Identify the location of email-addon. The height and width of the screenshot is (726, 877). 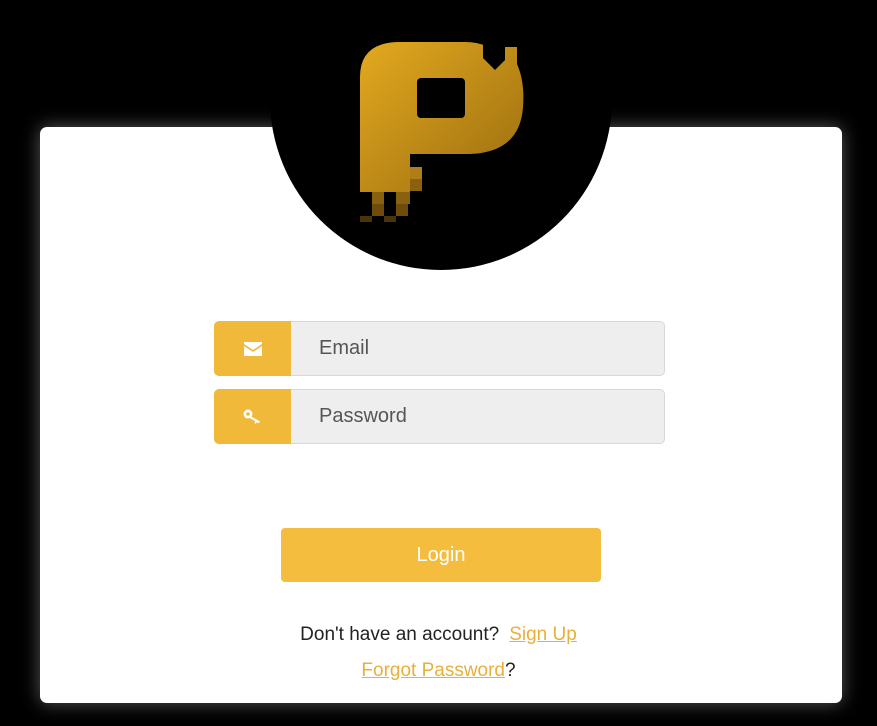
(252, 348).